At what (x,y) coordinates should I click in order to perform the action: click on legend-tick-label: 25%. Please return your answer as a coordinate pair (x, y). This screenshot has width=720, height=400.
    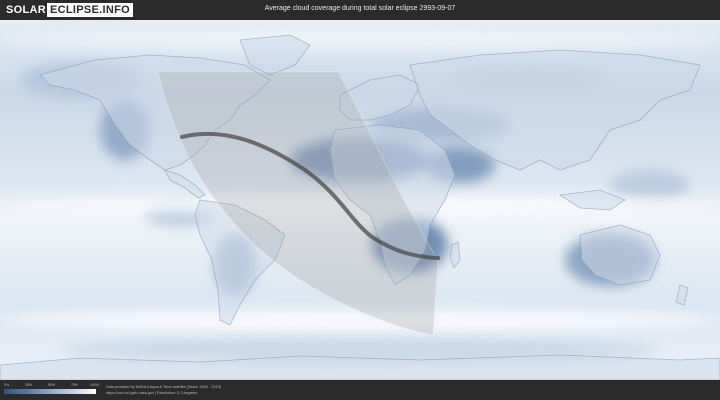
    Looking at the image, I should click on (29, 385).